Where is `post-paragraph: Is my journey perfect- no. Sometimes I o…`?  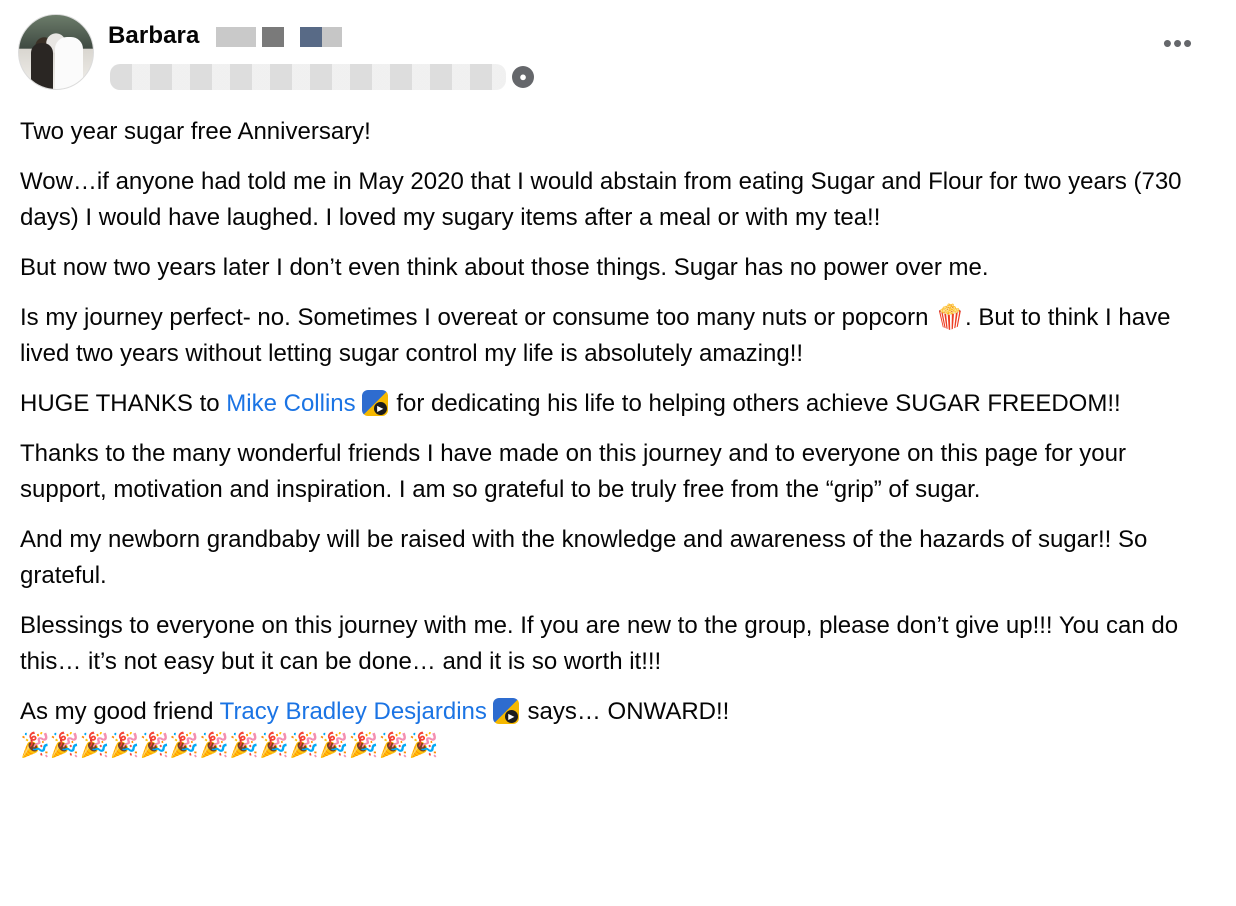 post-paragraph: Is my journey perfect- no. Sometimes I o… is located at coordinates (618, 336).